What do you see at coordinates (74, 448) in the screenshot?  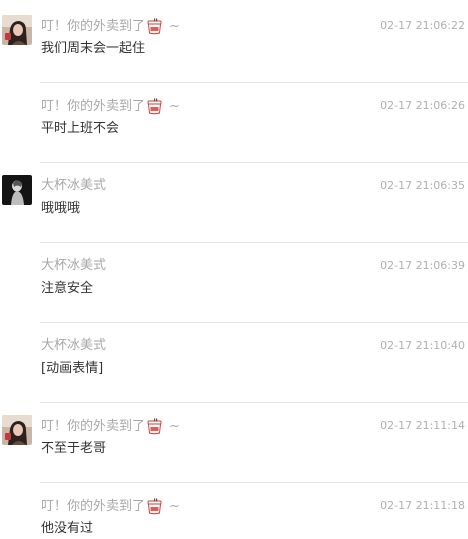 I see `message-text: 不至于老哥` at bounding box center [74, 448].